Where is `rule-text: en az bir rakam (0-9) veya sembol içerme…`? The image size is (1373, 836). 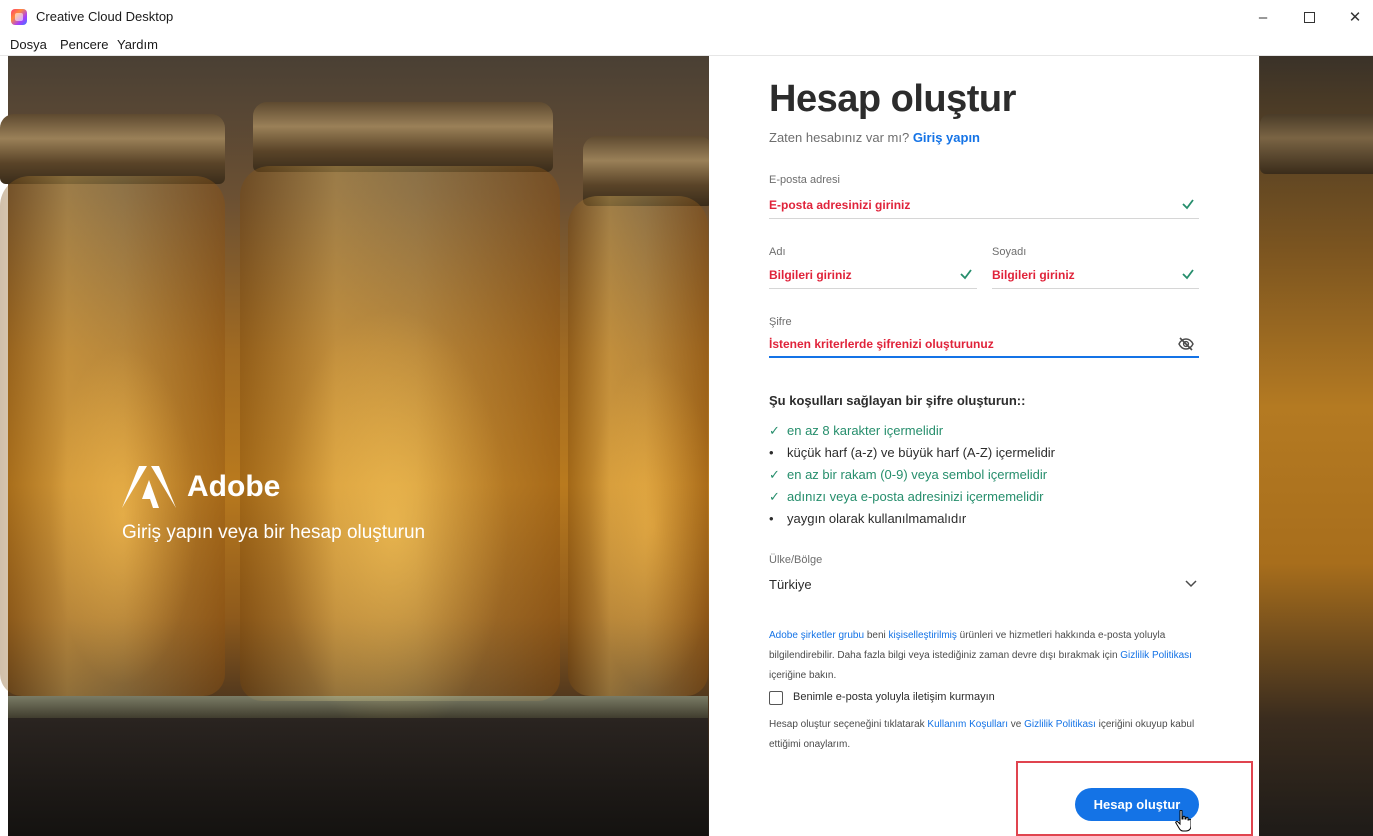
rule-text: en az bir rakam (0-9) veya sembol içerme… is located at coordinates (917, 474).